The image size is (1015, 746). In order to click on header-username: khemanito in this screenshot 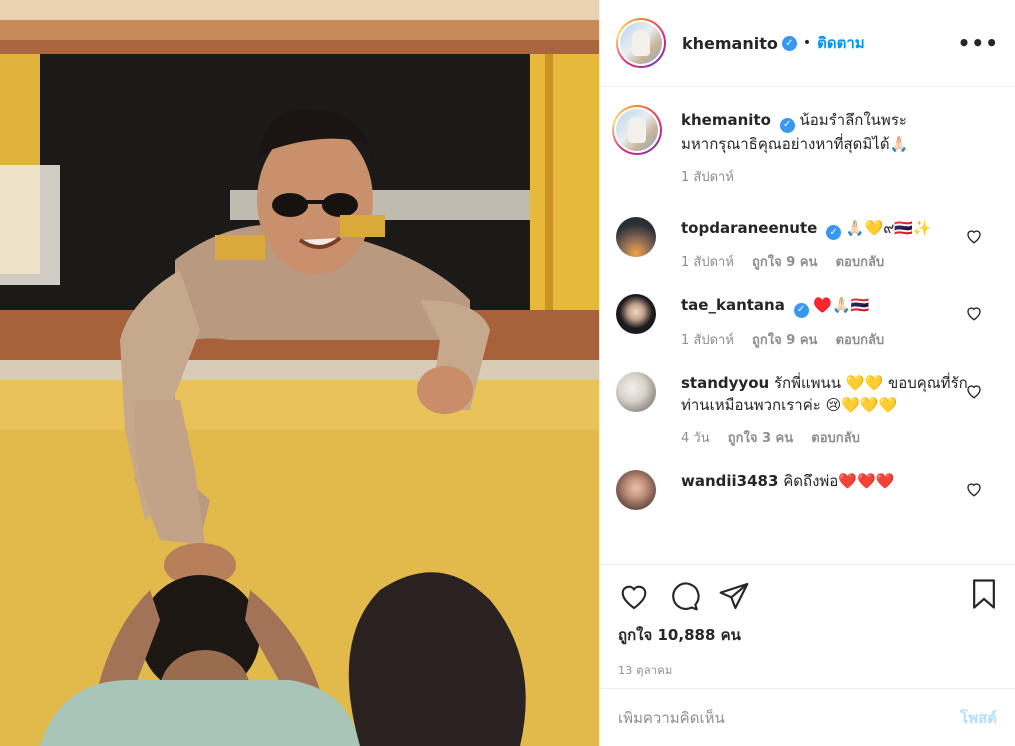, I will do `click(730, 43)`.